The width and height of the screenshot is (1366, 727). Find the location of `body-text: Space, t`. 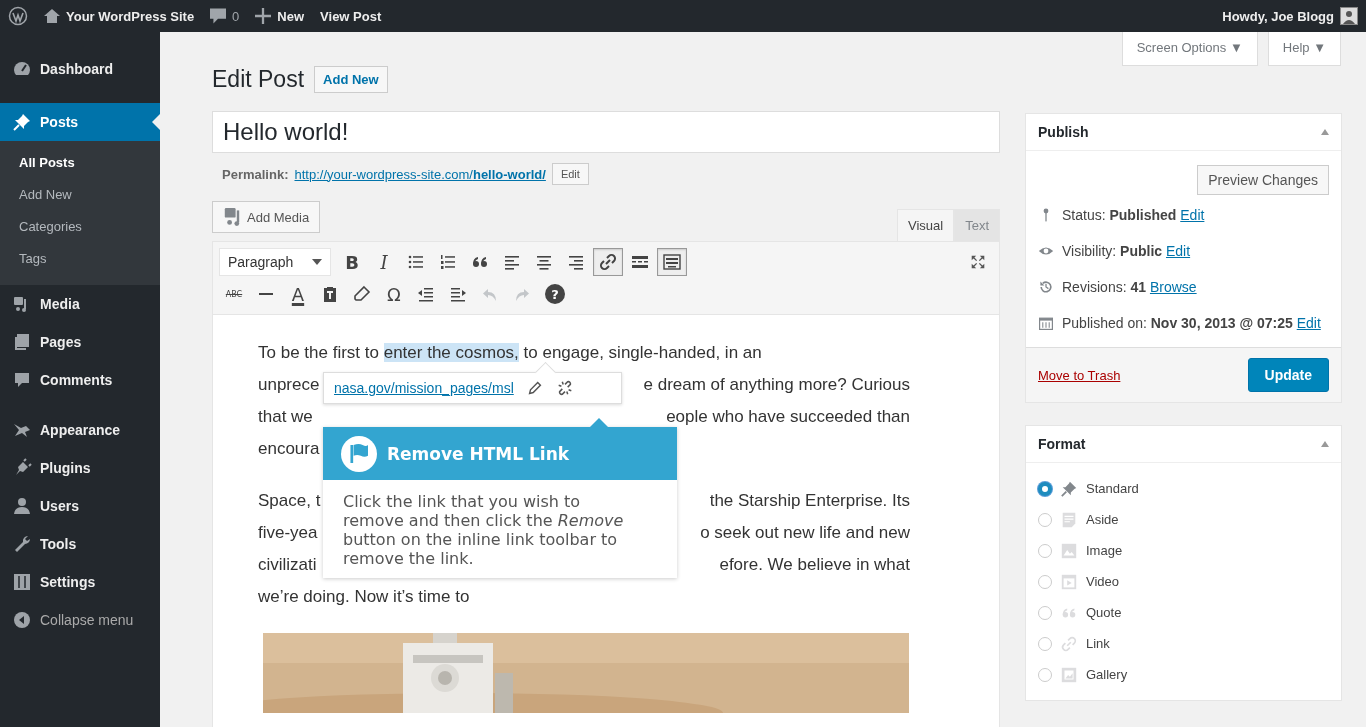

body-text: Space, t is located at coordinates (289, 501).